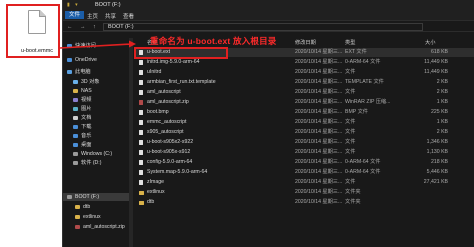 This screenshot has width=474, height=247. What do you see at coordinates (430, 42) in the screenshot?
I see `column-header-size: 大小` at bounding box center [430, 42].